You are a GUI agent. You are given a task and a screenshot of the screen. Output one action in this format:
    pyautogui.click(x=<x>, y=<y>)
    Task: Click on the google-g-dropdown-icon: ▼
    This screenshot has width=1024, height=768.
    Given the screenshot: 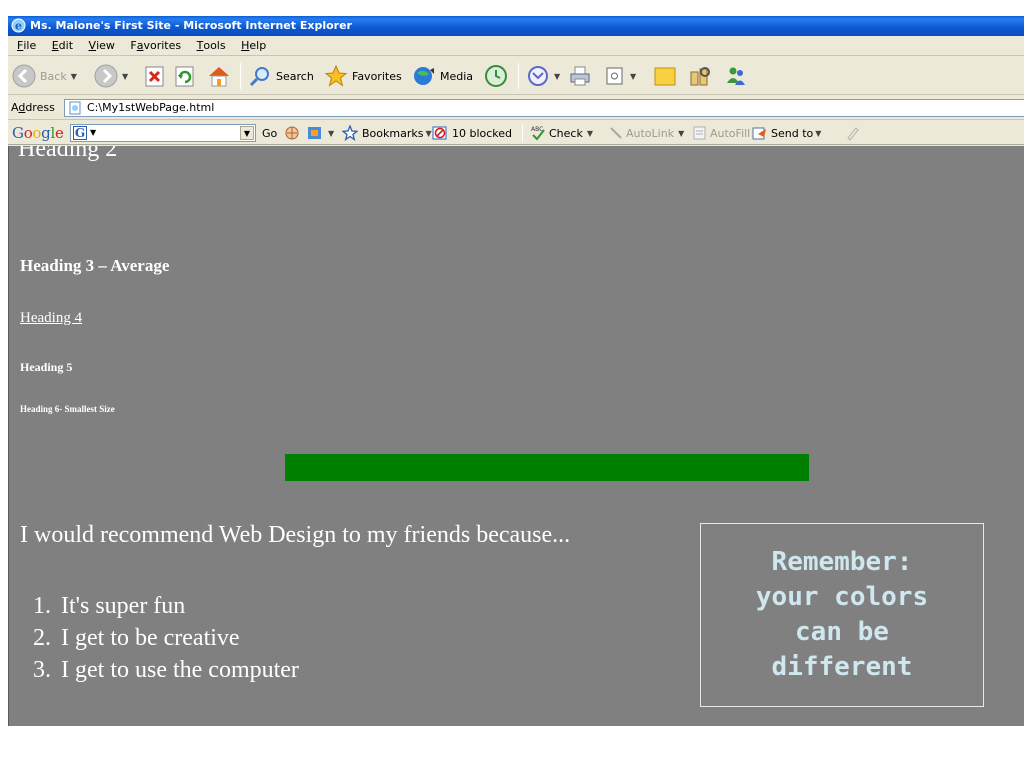 What is the action you would take?
    pyautogui.click(x=93, y=132)
    